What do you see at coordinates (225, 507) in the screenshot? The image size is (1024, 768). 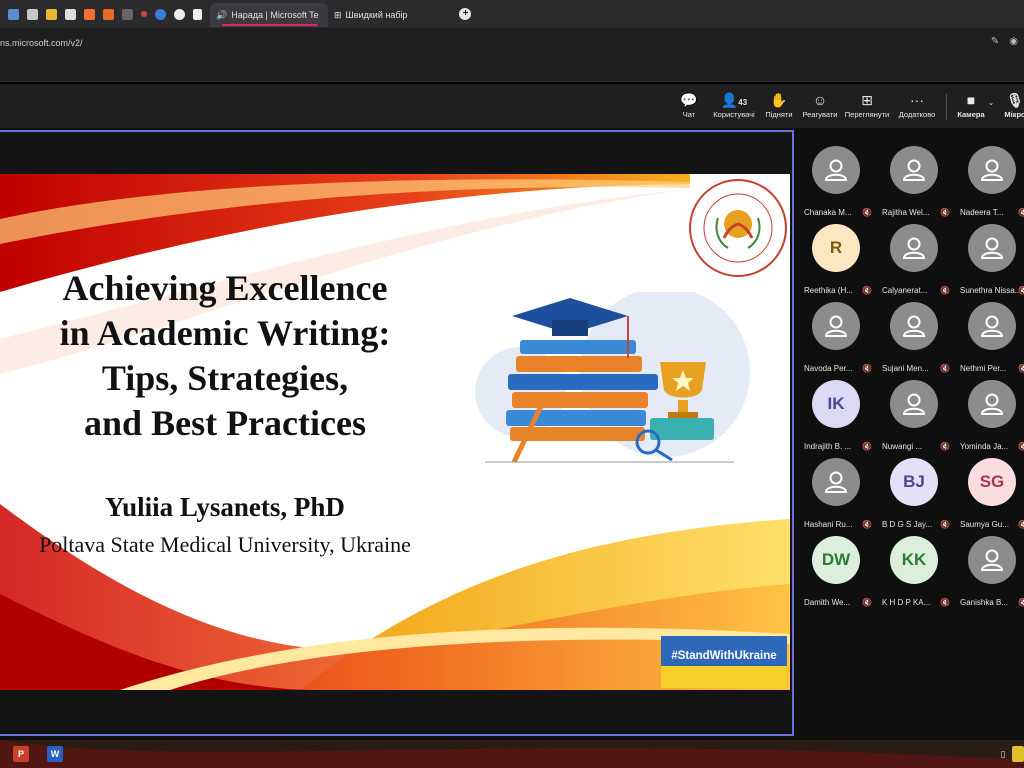 I see `slide-author: Yuliia Lysanets, PhD` at bounding box center [225, 507].